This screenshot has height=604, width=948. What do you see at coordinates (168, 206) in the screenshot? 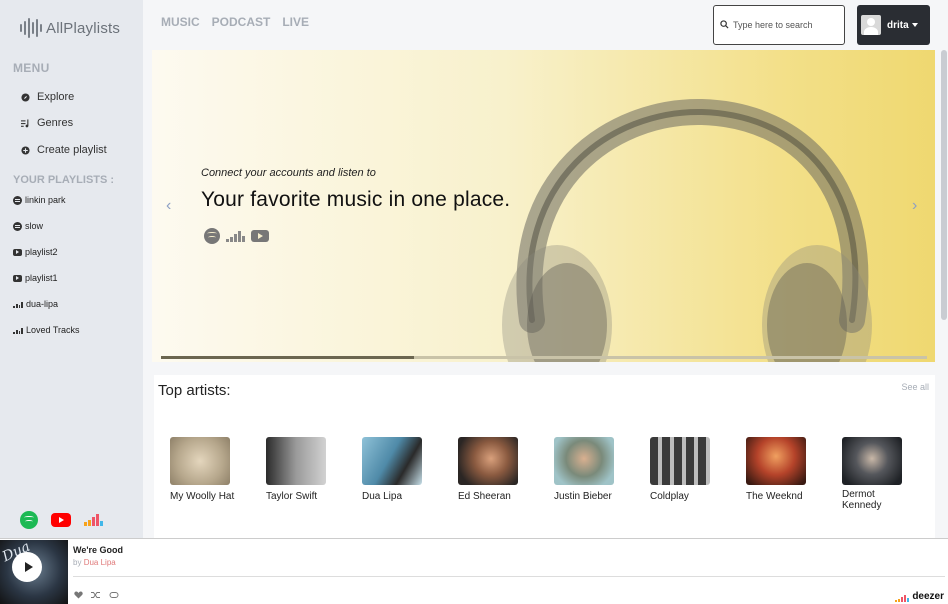
I see `chevron-left-icon: ‹` at bounding box center [168, 206].